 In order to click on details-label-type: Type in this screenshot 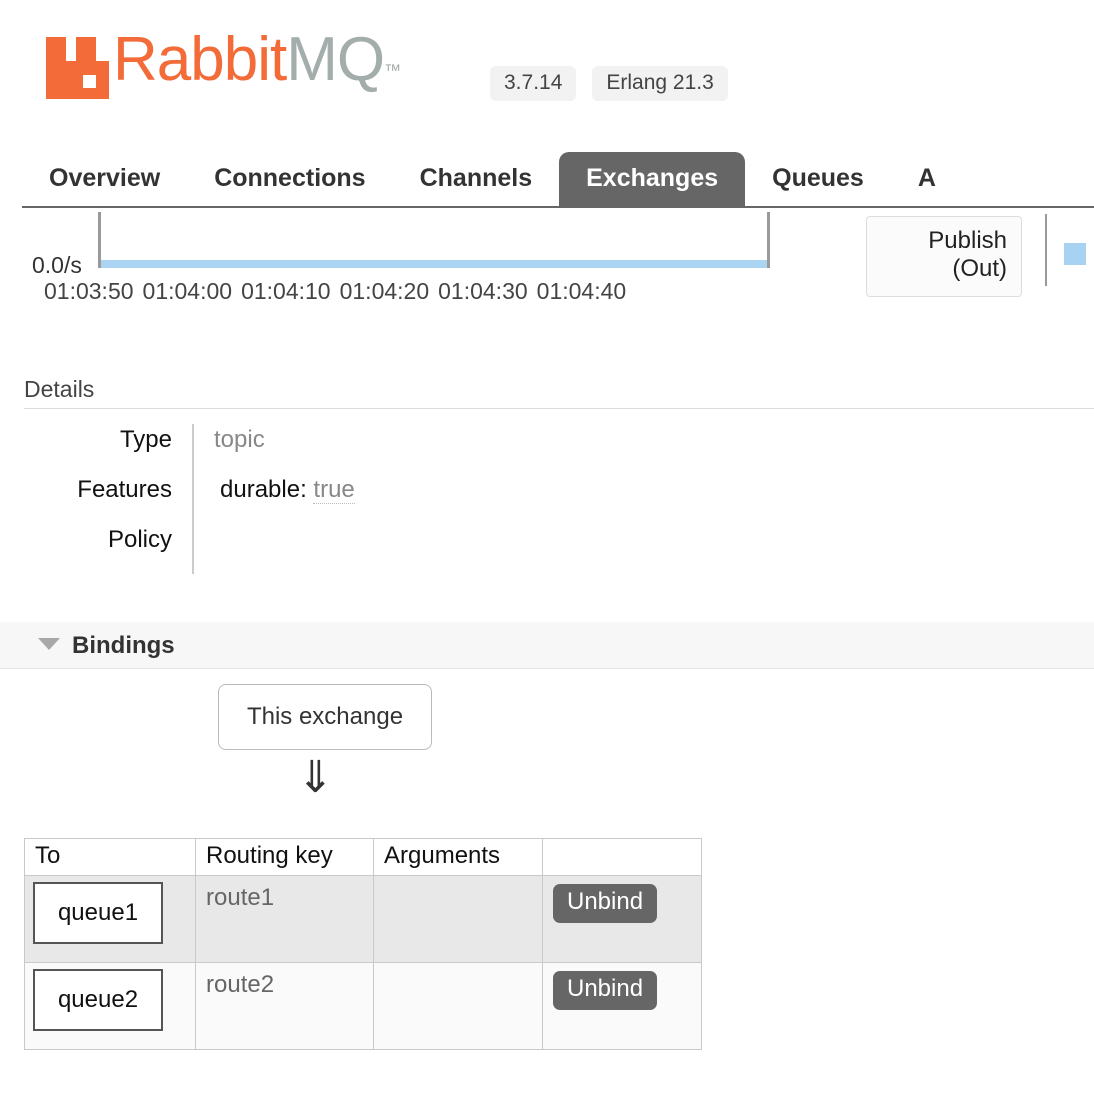, I will do `click(145, 439)`.